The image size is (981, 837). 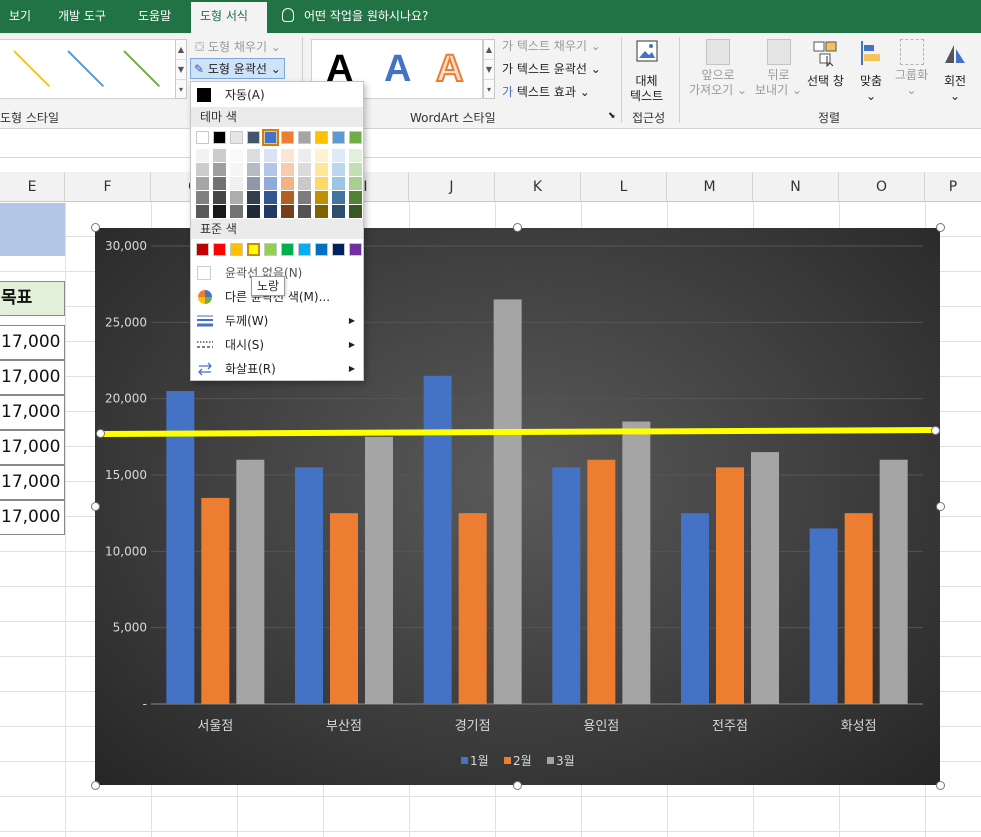 I want to click on menu-item-arrows: 화살표(R) ▶, so click(x=277, y=369).